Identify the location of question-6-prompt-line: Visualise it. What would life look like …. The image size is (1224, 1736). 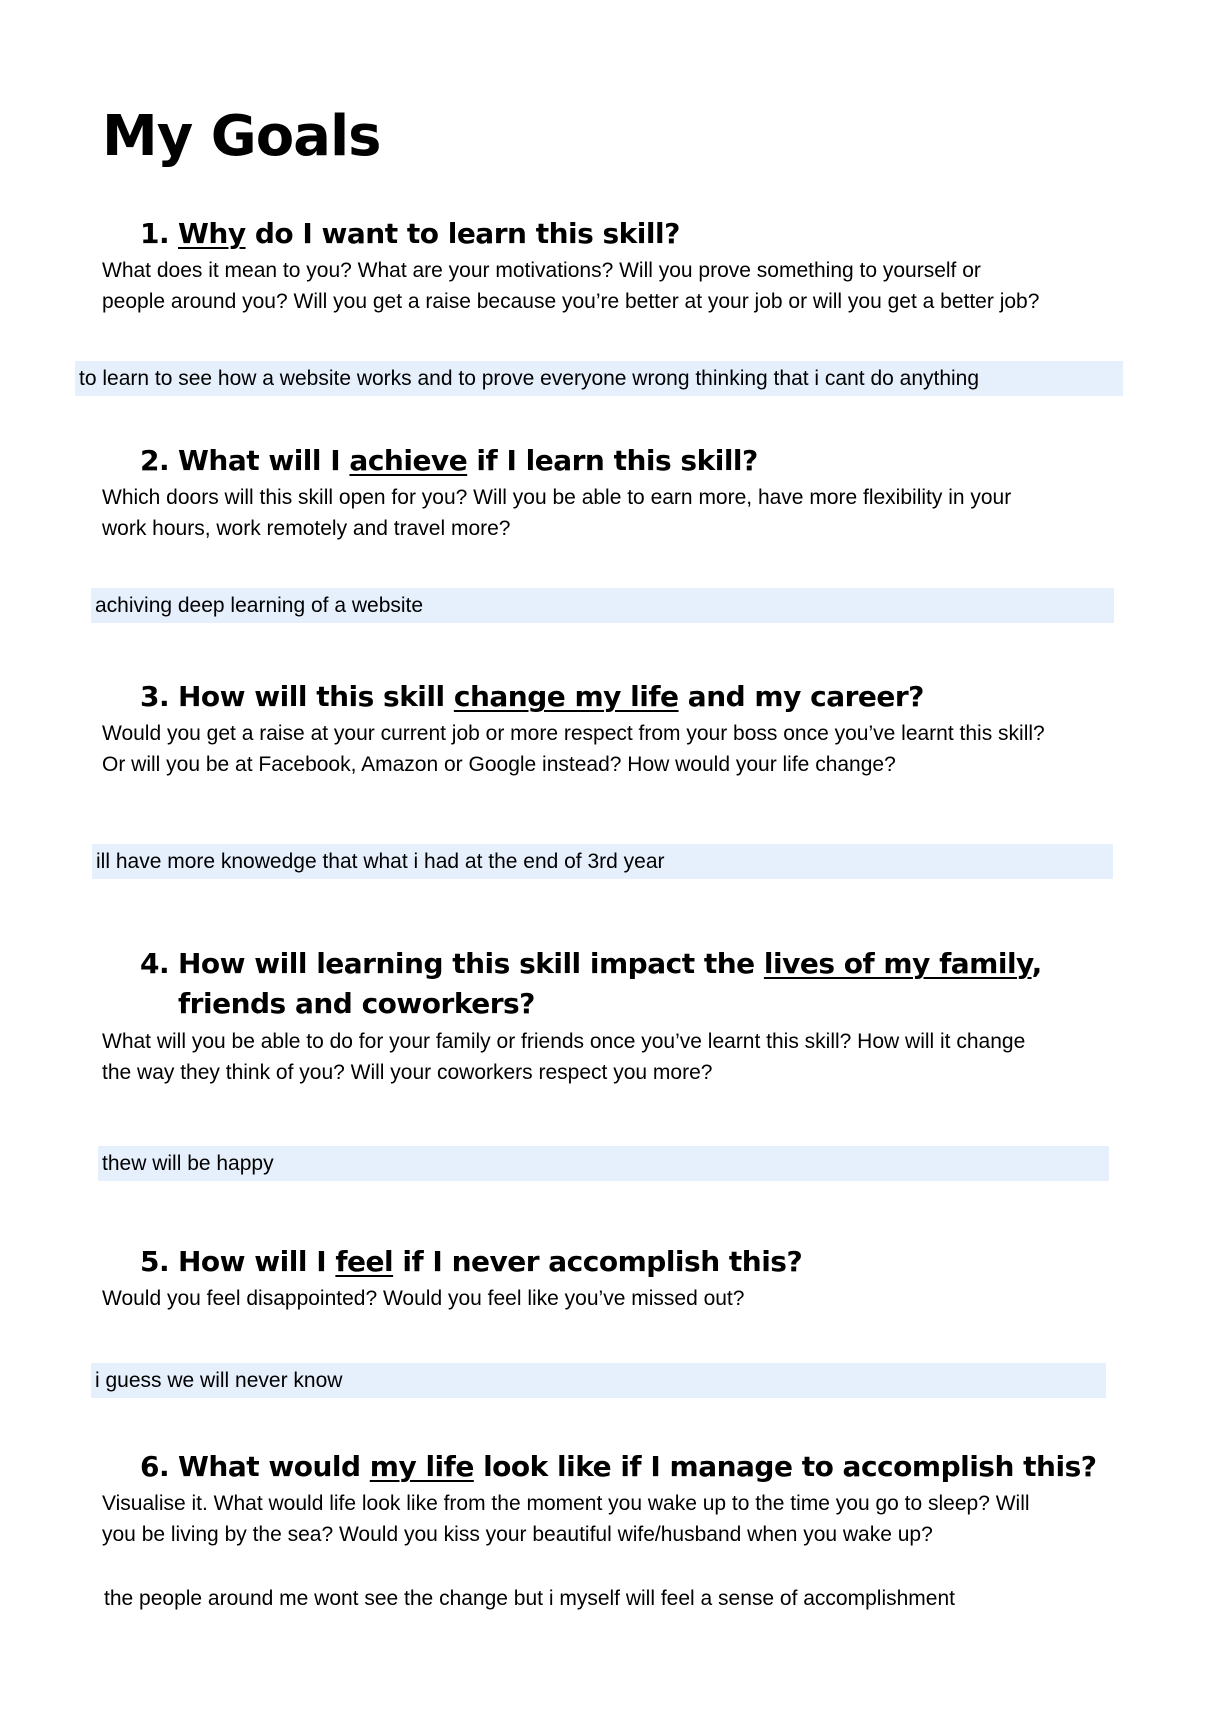
(566, 1503).